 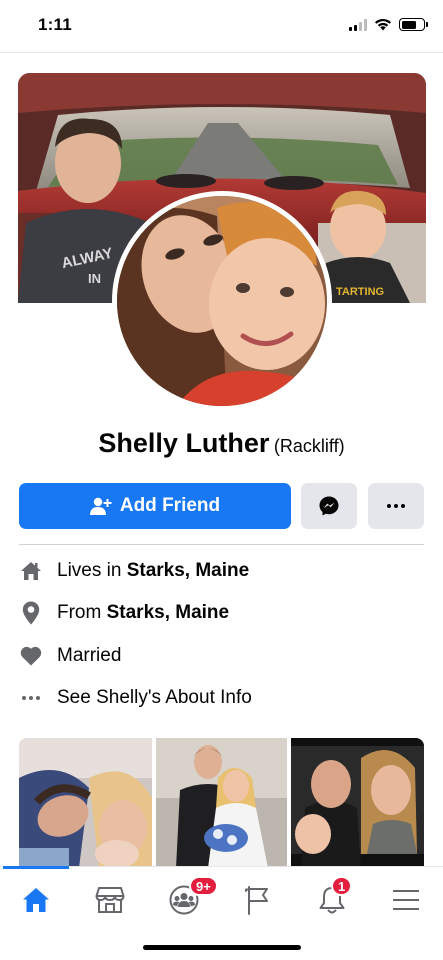 I want to click on nav-marketplace, so click(x=110, y=900).